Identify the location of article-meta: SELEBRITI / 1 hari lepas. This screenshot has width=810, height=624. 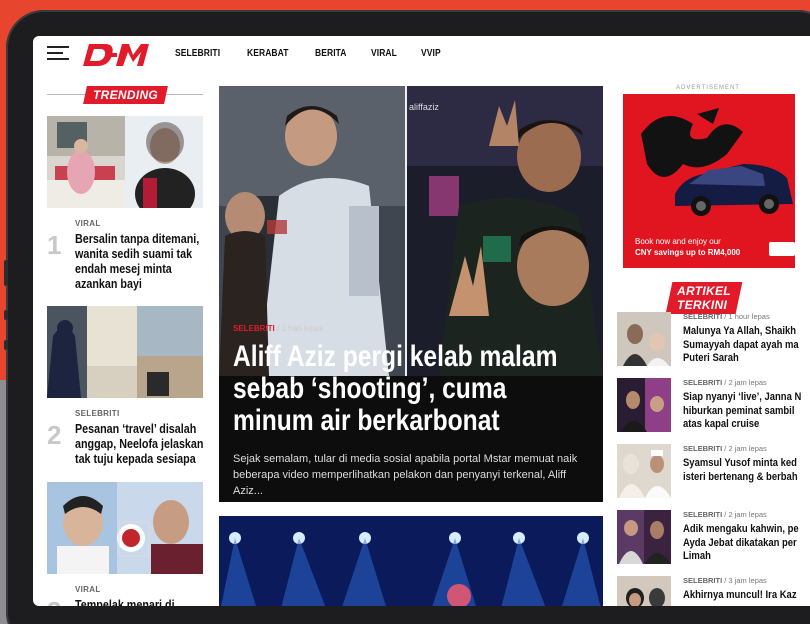
(278, 328).